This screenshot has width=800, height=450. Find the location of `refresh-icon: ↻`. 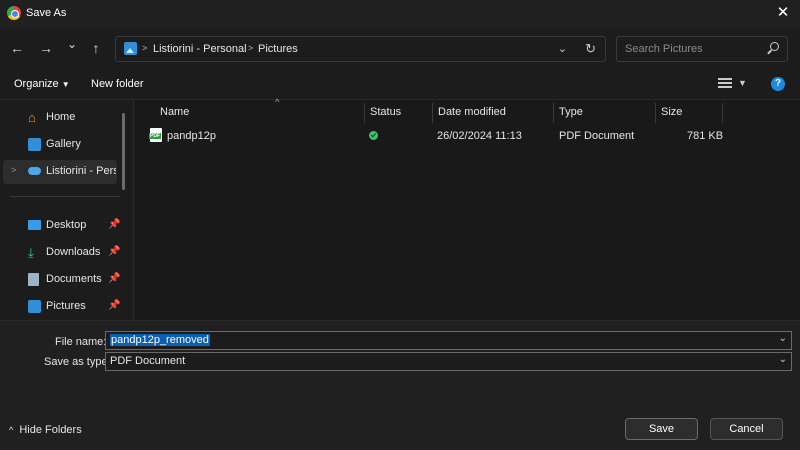

refresh-icon: ↻ is located at coordinates (590, 49).